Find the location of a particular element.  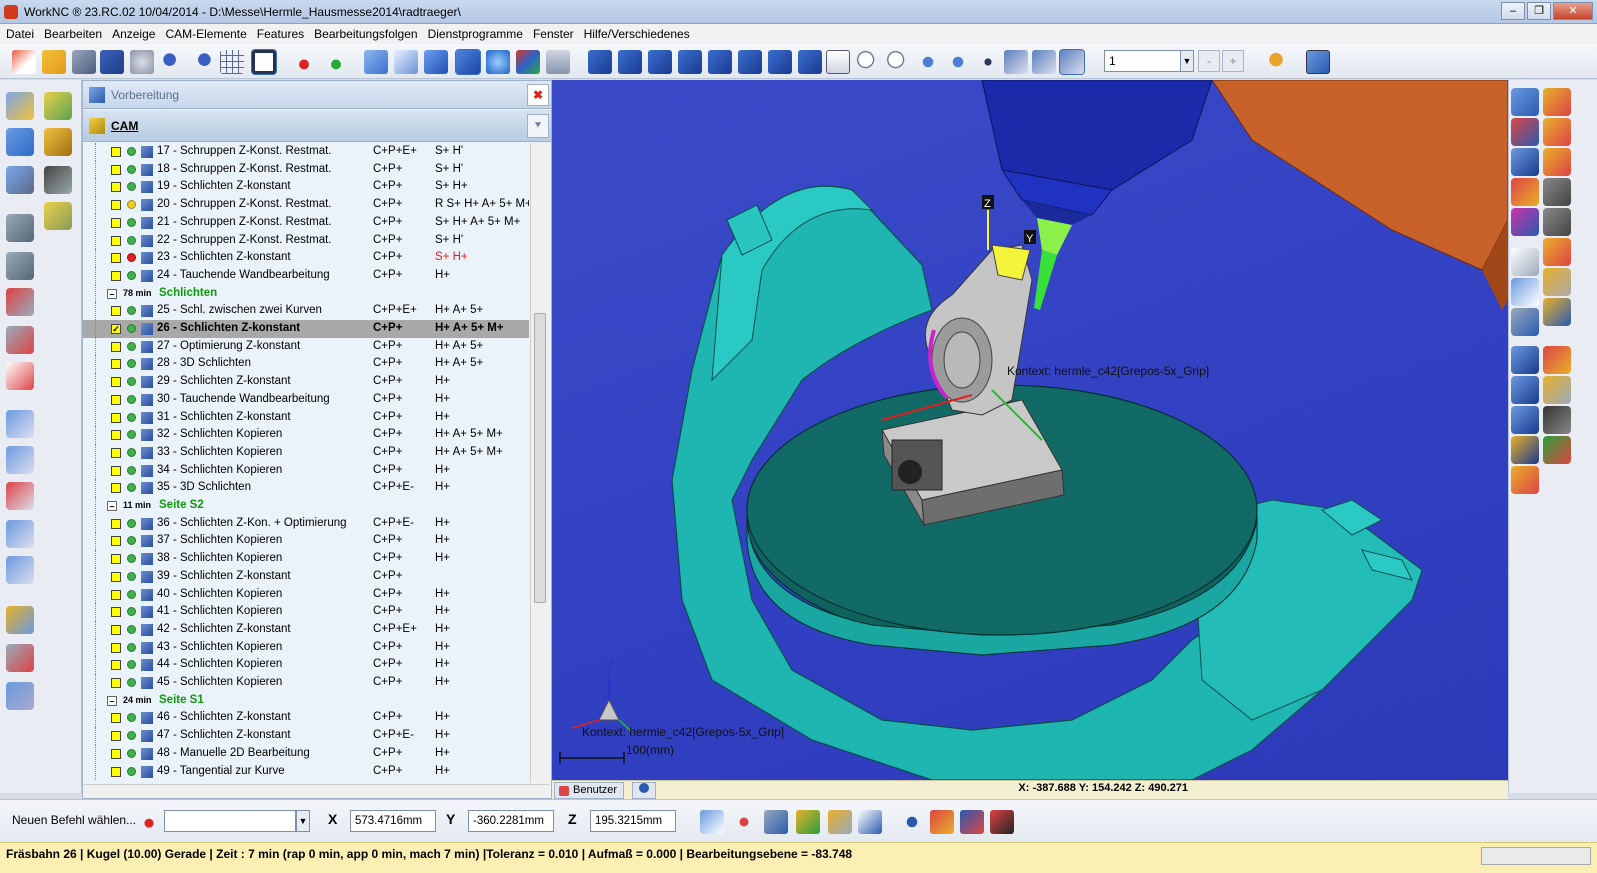

view-front-icon is located at coordinates (720, 62).